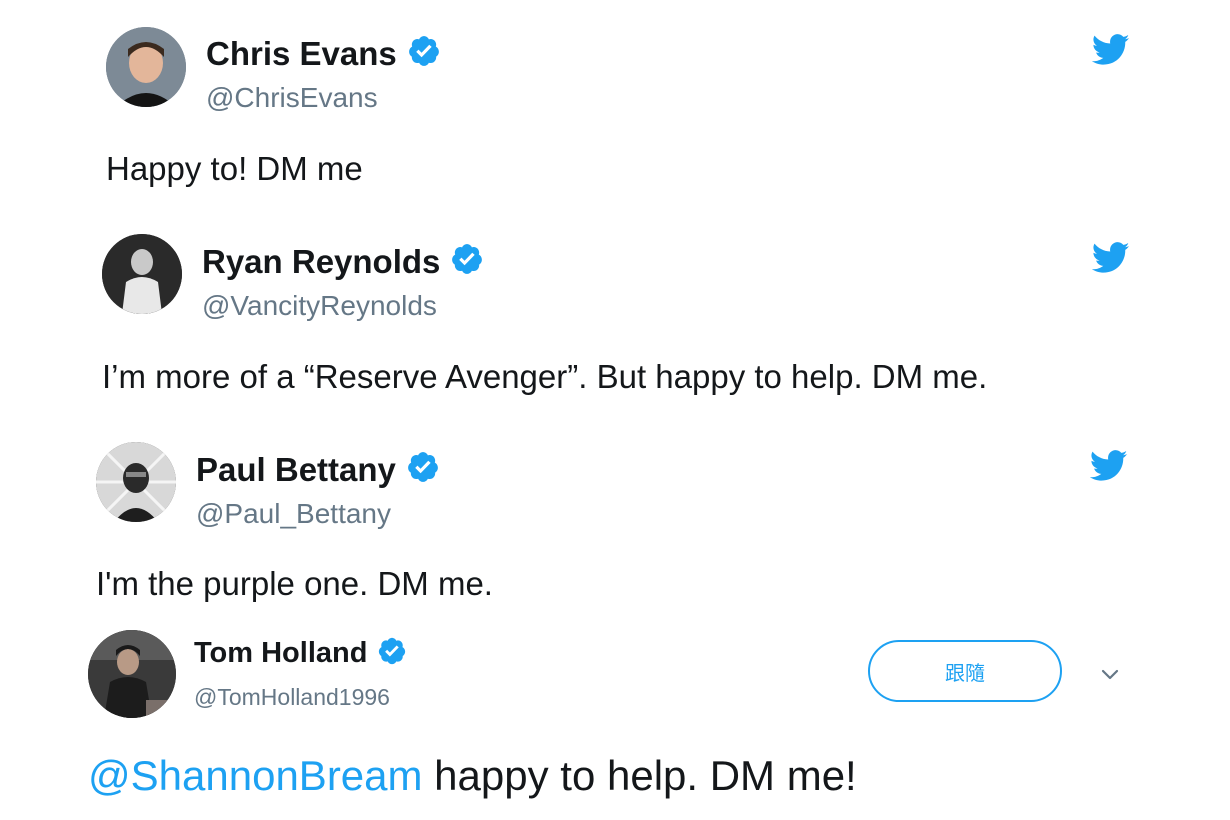 This screenshot has height=820, width=1230. What do you see at coordinates (321, 262) in the screenshot?
I see `display-name: Ryan Reynolds` at bounding box center [321, 262].